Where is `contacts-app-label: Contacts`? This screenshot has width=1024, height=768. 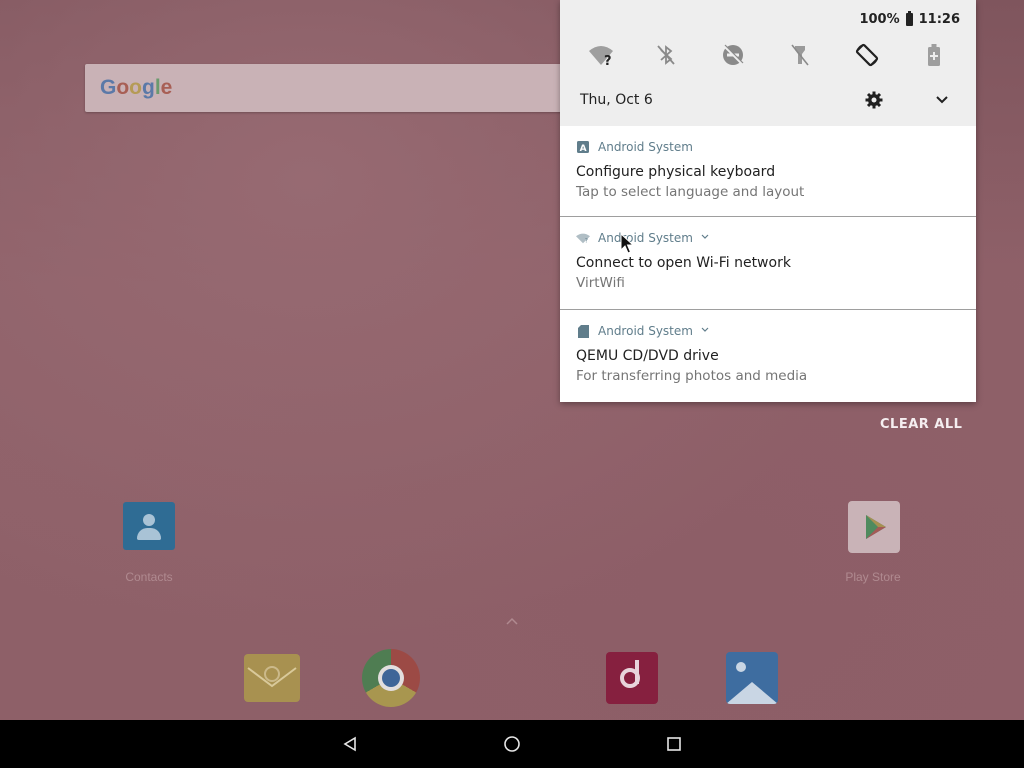
contacts-app-label: Contacts is located at coordinates (149, 577).